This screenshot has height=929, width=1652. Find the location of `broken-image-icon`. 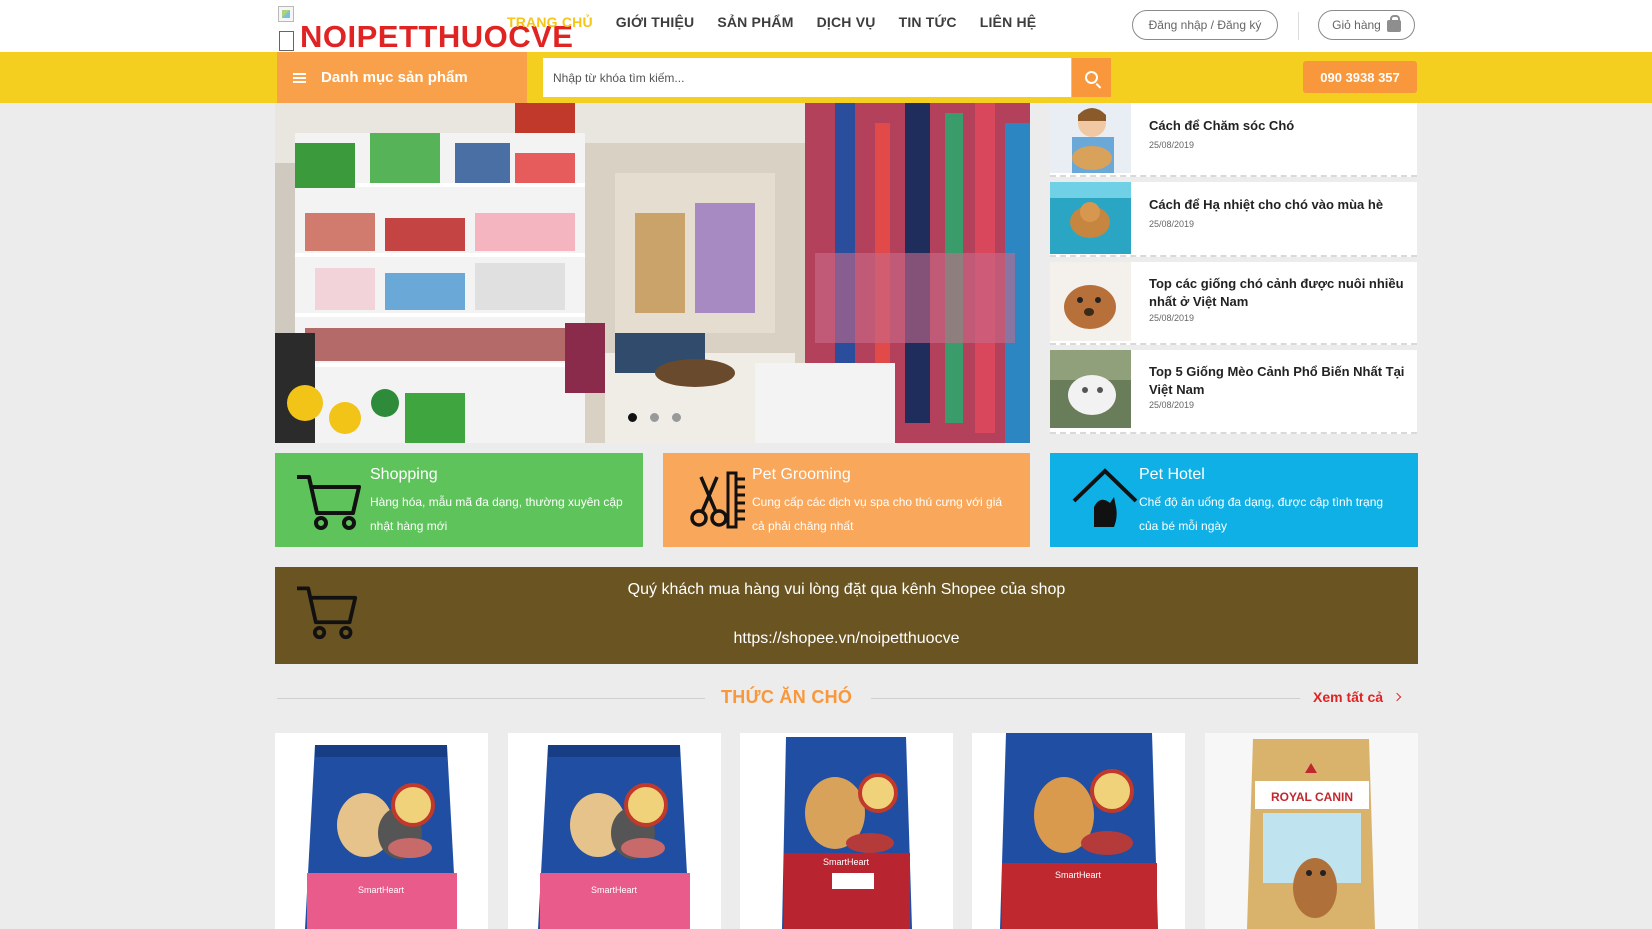

broken-image-icon is located at coordinates (286, 14).